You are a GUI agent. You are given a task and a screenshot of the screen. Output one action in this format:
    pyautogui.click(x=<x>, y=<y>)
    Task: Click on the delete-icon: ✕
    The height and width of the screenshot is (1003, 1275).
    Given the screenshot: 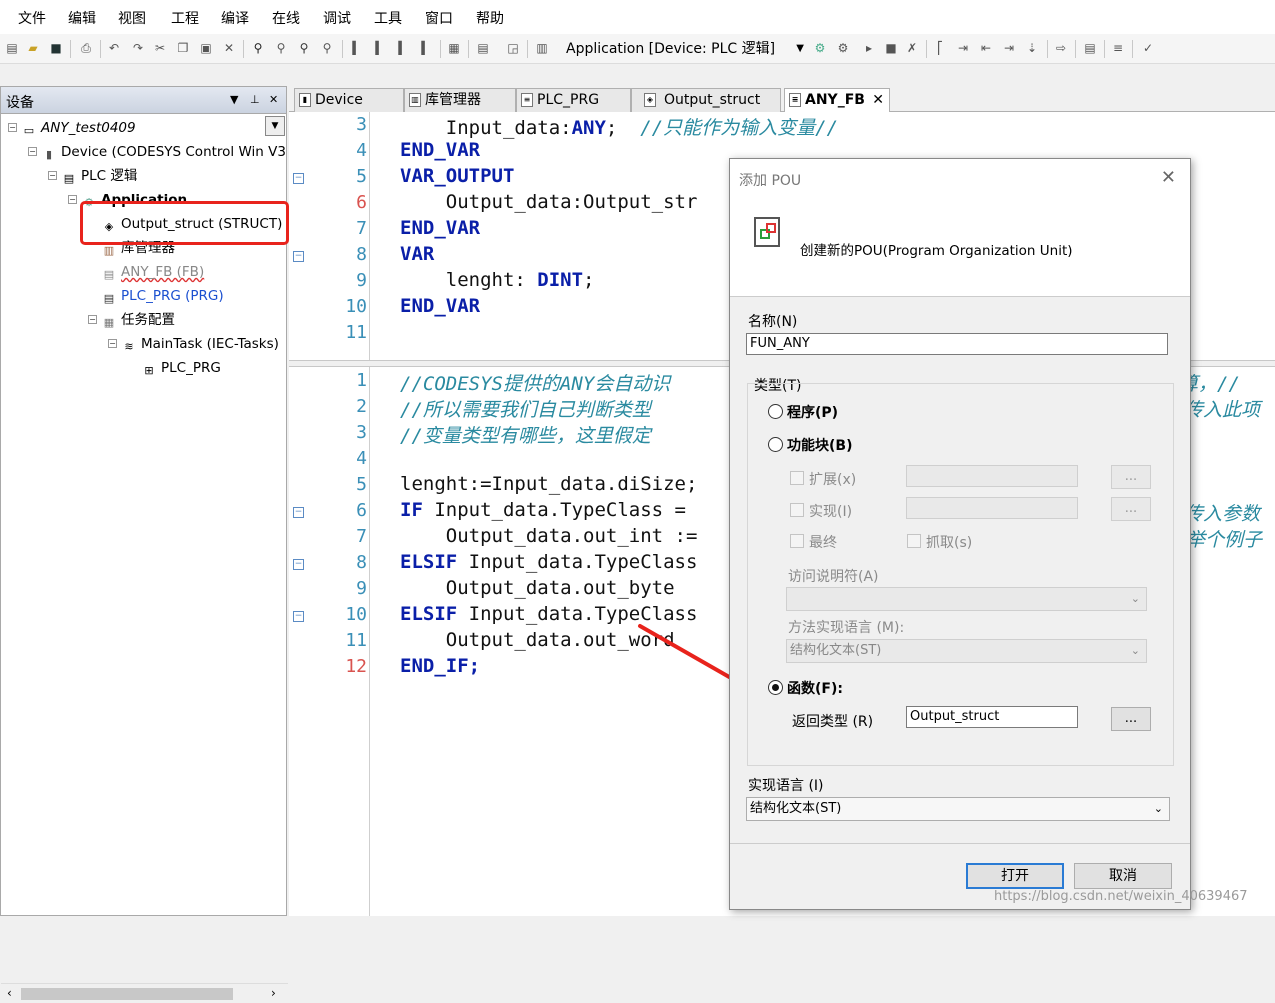 What is the action you would take?
    pyautogui.click(x=229, y=48)
    